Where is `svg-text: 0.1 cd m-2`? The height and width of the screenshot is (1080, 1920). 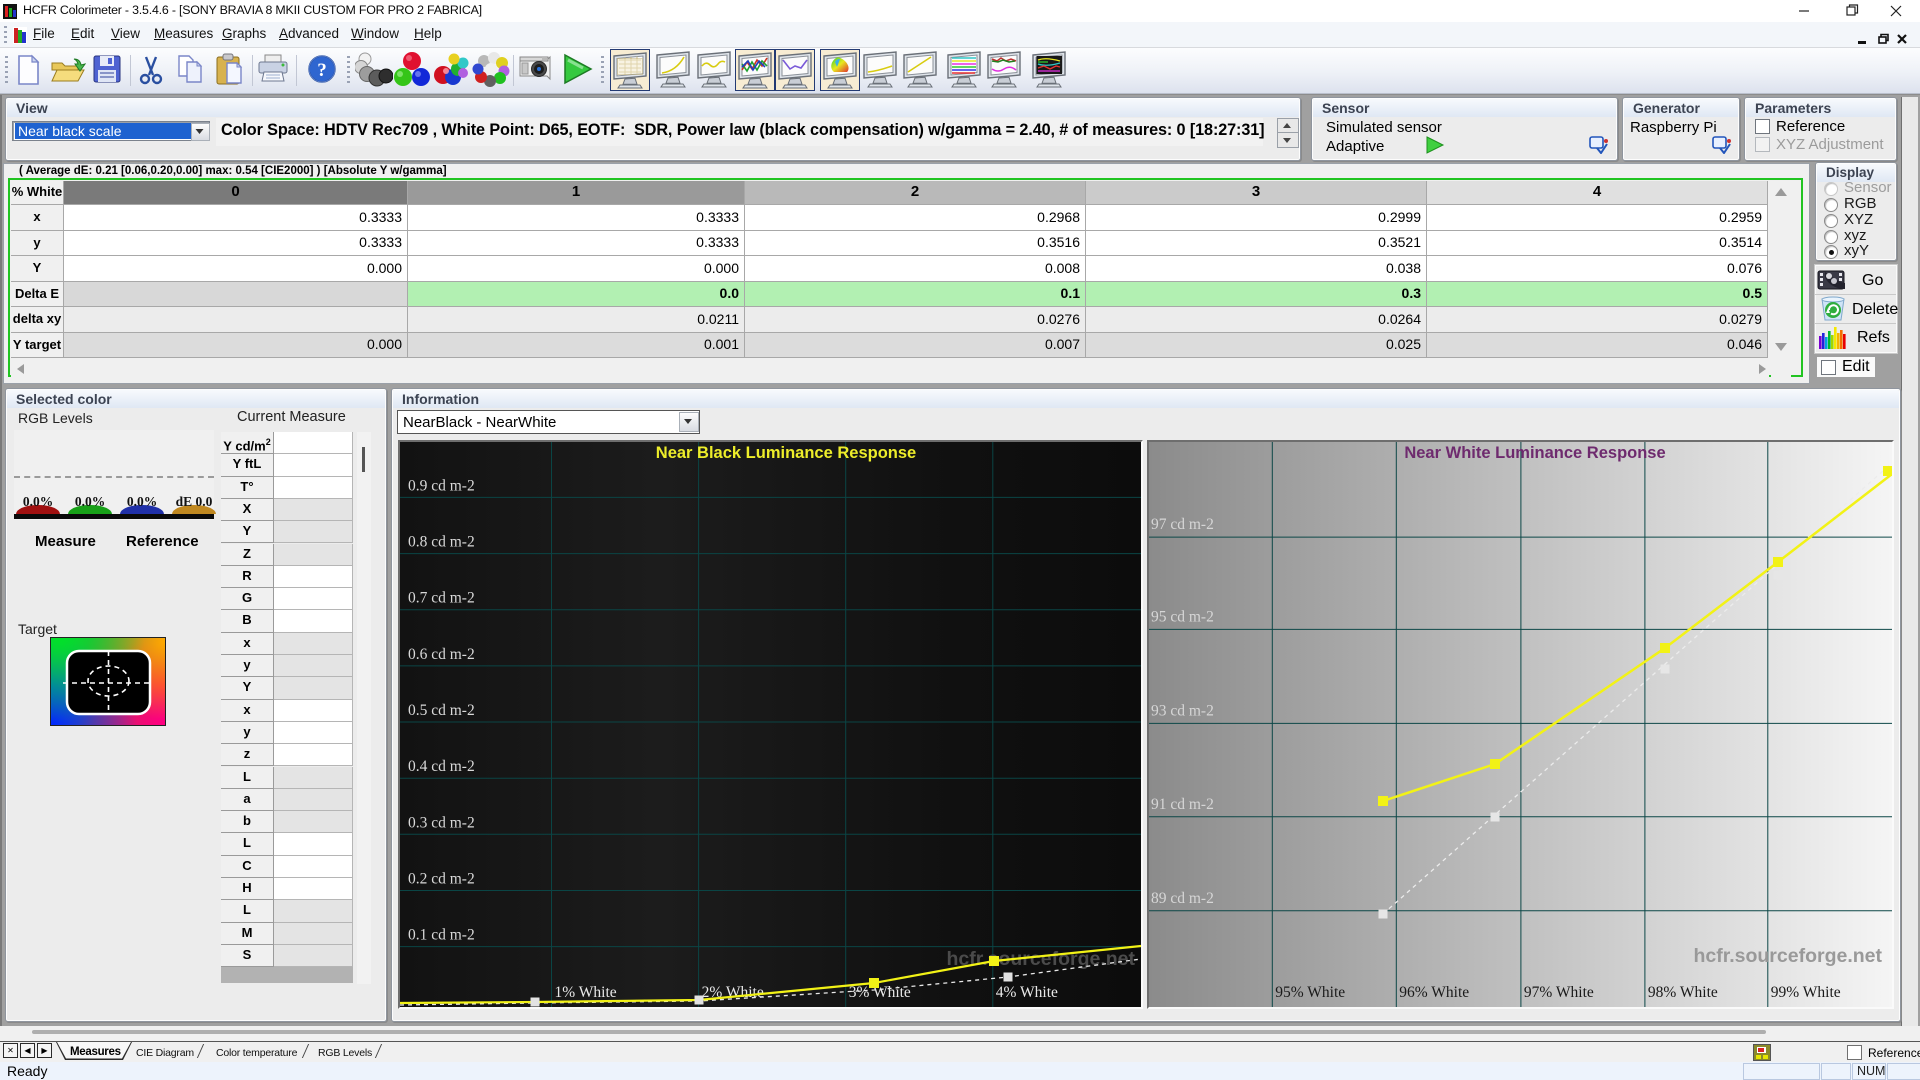 svg-text: 0.1 cd m-2 is located at coordinates (441, 935).